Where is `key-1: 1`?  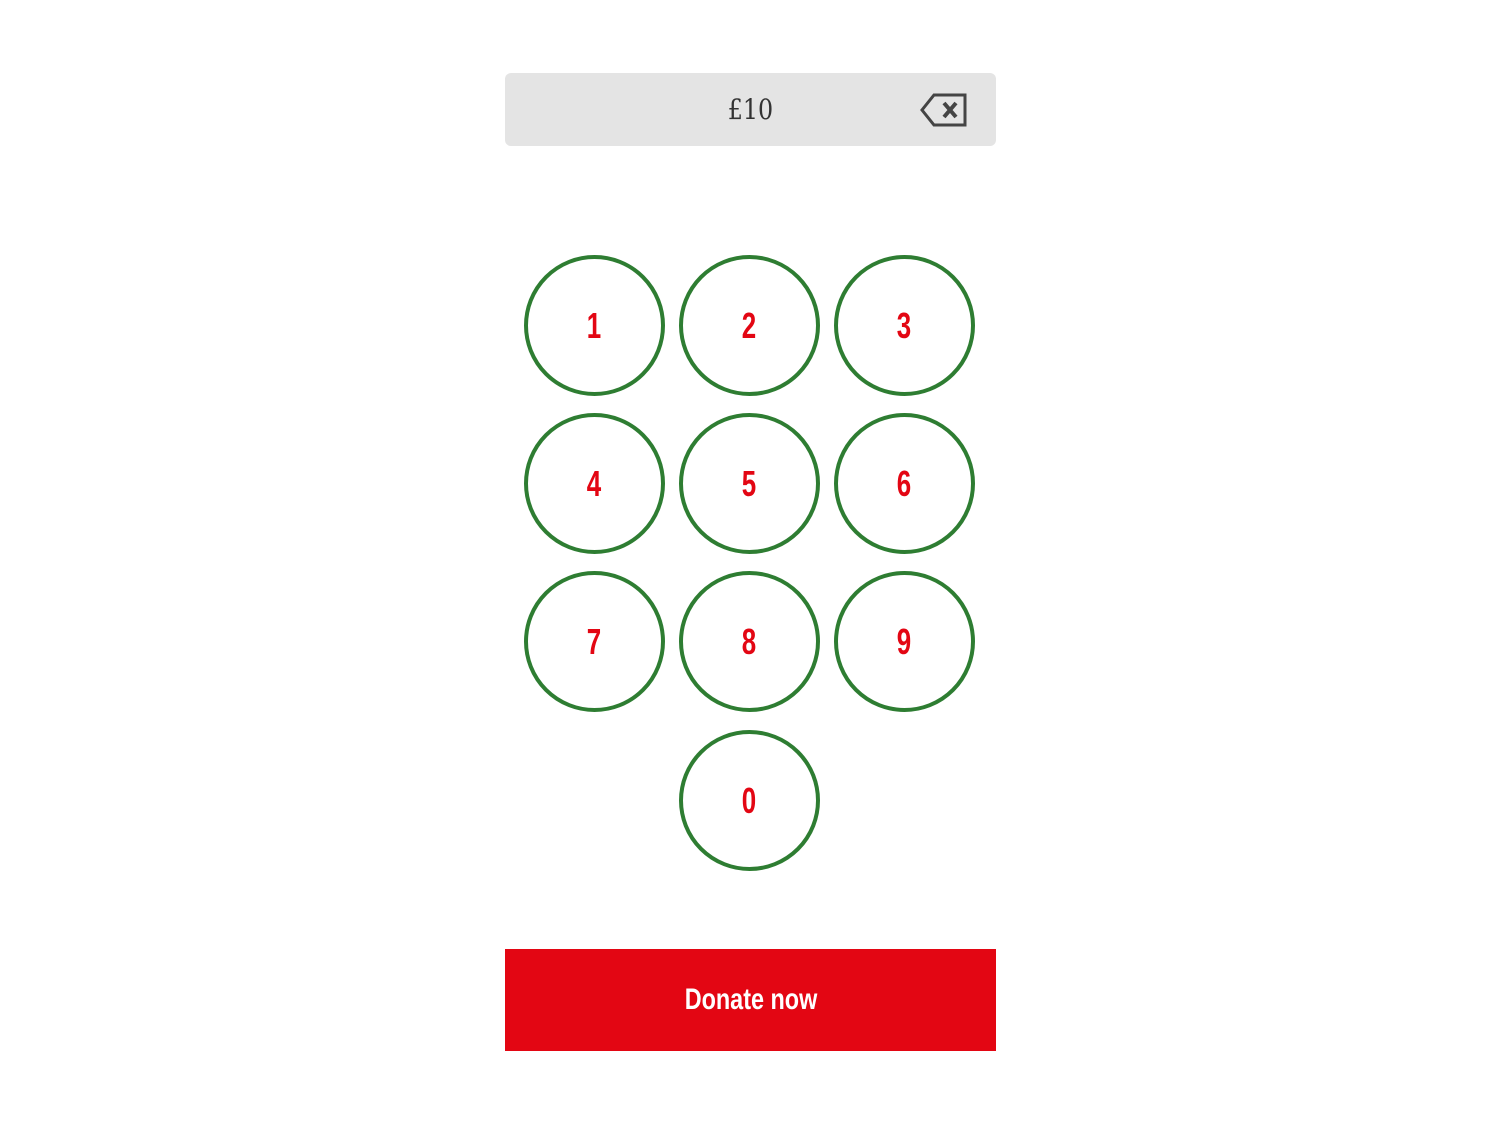 key-1: 1 is located at coordinates (594, 325).